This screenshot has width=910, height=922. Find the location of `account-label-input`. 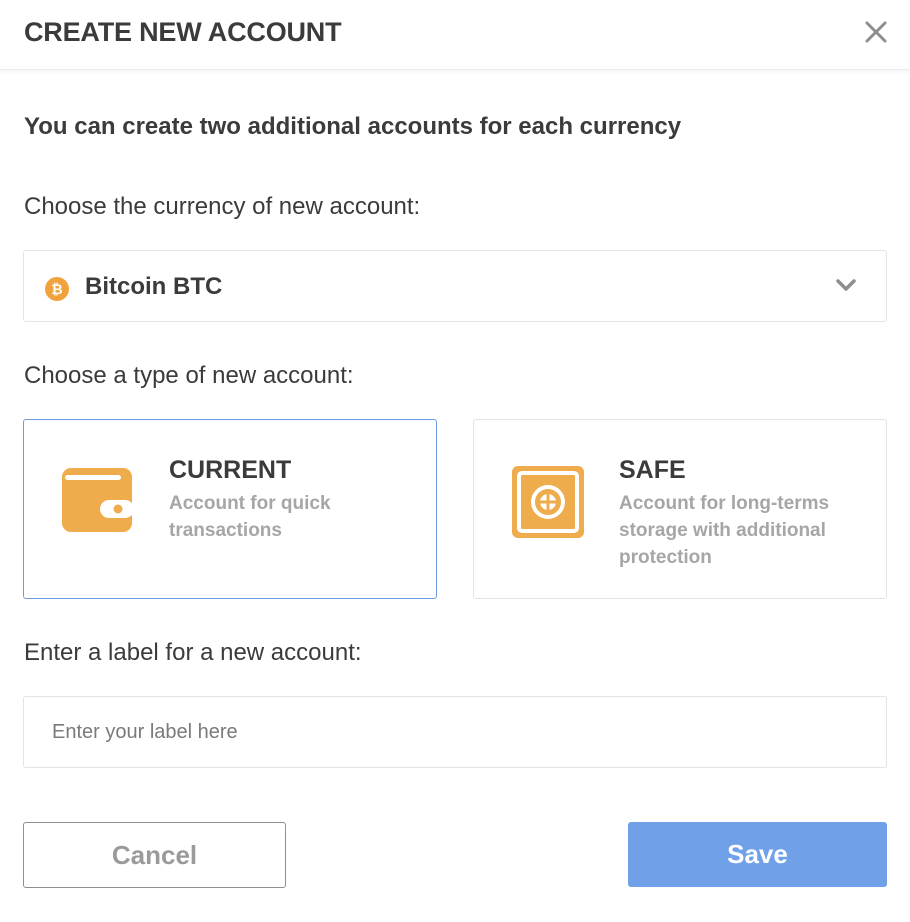

account-label-input is located at coordinates (455, 732).